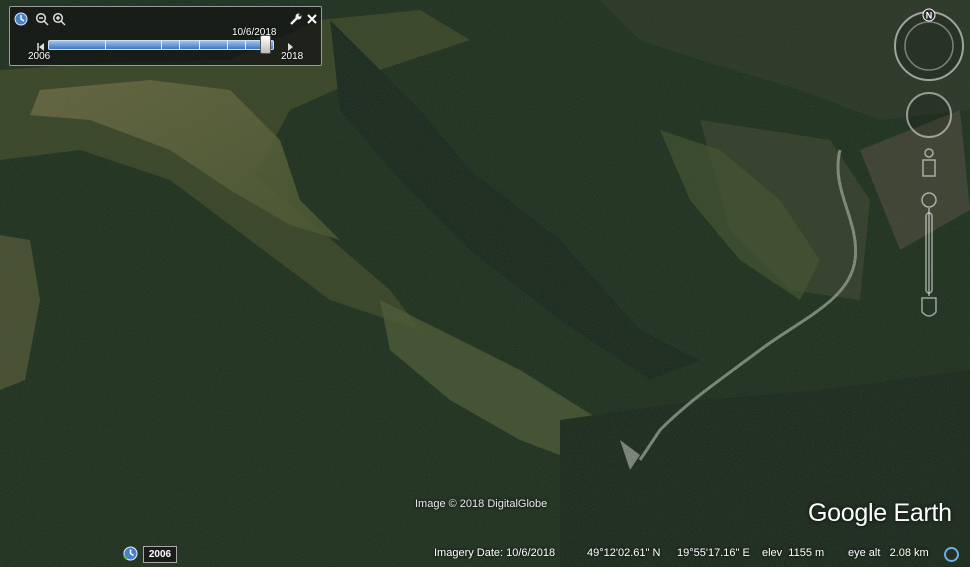 Image resolution: width=970 pixels, height=567 pixels. I want to click on historical-imagery-icon, so click(130, 553).